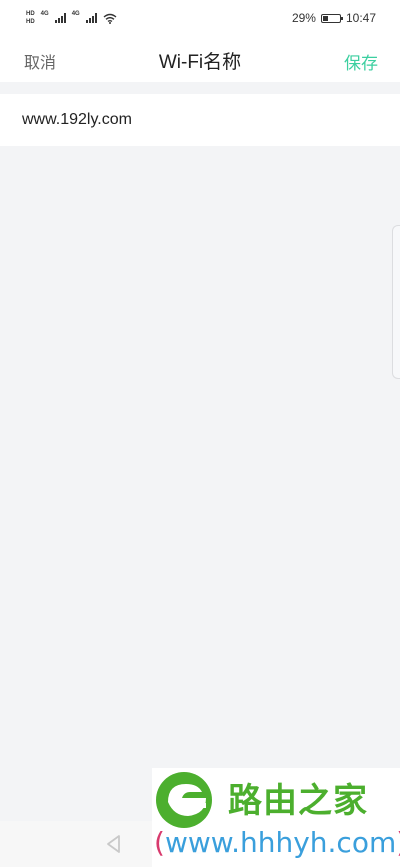  Describe the element at coordinates (280, 842) in the screenshot. I see `watermark-url: www.hhhyh.com` at that location.